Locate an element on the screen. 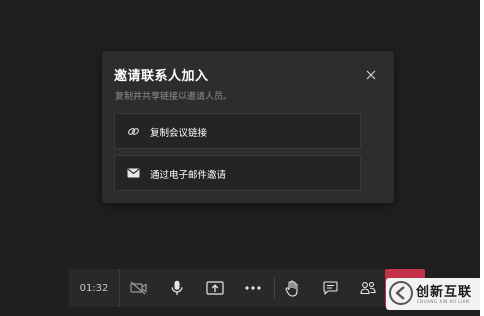 This screenshot has height=316, width=484. chat-button is located at coordinates (330, 288).